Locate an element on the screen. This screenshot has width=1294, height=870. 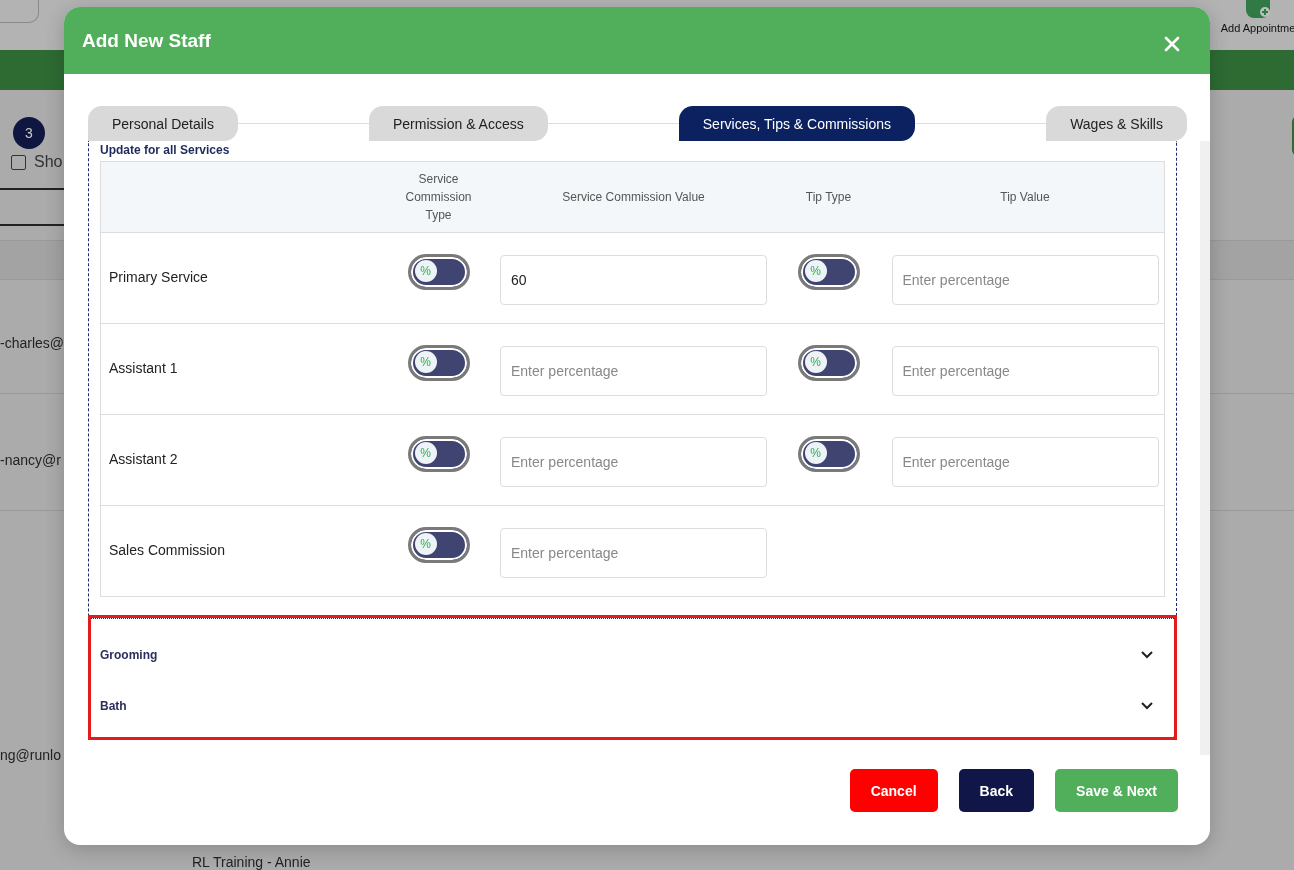
step-tab: Wages & Skills is located at coordinates (1116, 123).